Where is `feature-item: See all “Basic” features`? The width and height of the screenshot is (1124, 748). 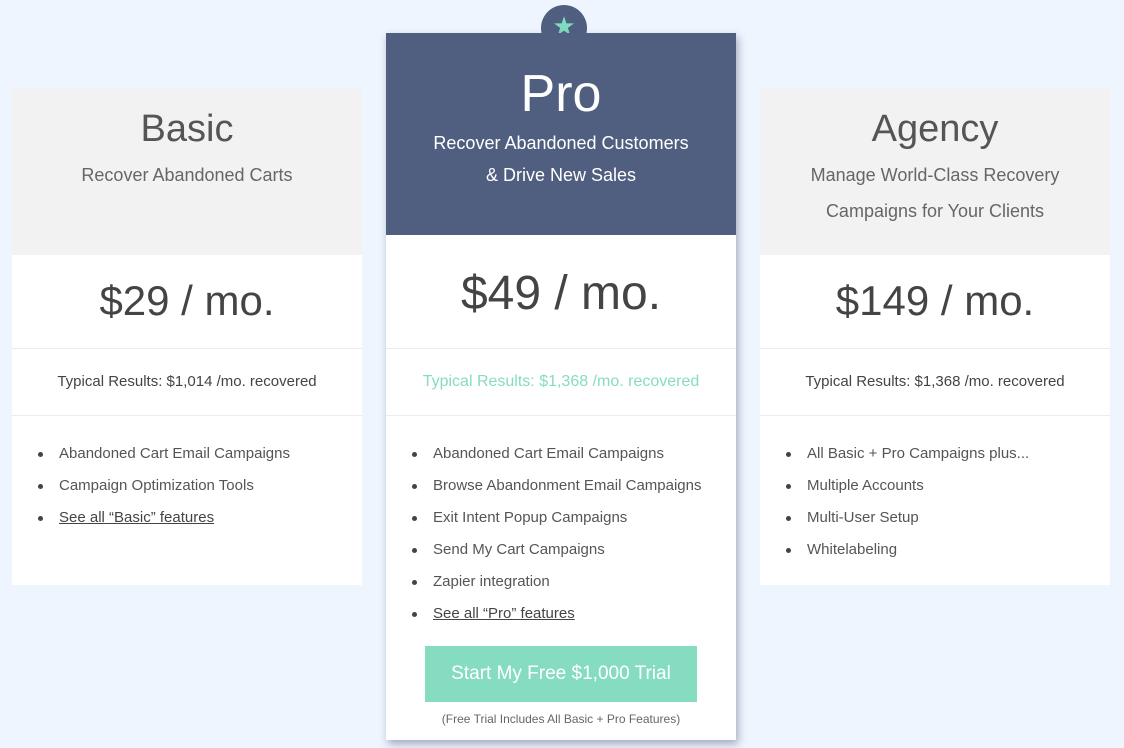 feature-item: See all “Basic” features is located at coordinates (200, 518).